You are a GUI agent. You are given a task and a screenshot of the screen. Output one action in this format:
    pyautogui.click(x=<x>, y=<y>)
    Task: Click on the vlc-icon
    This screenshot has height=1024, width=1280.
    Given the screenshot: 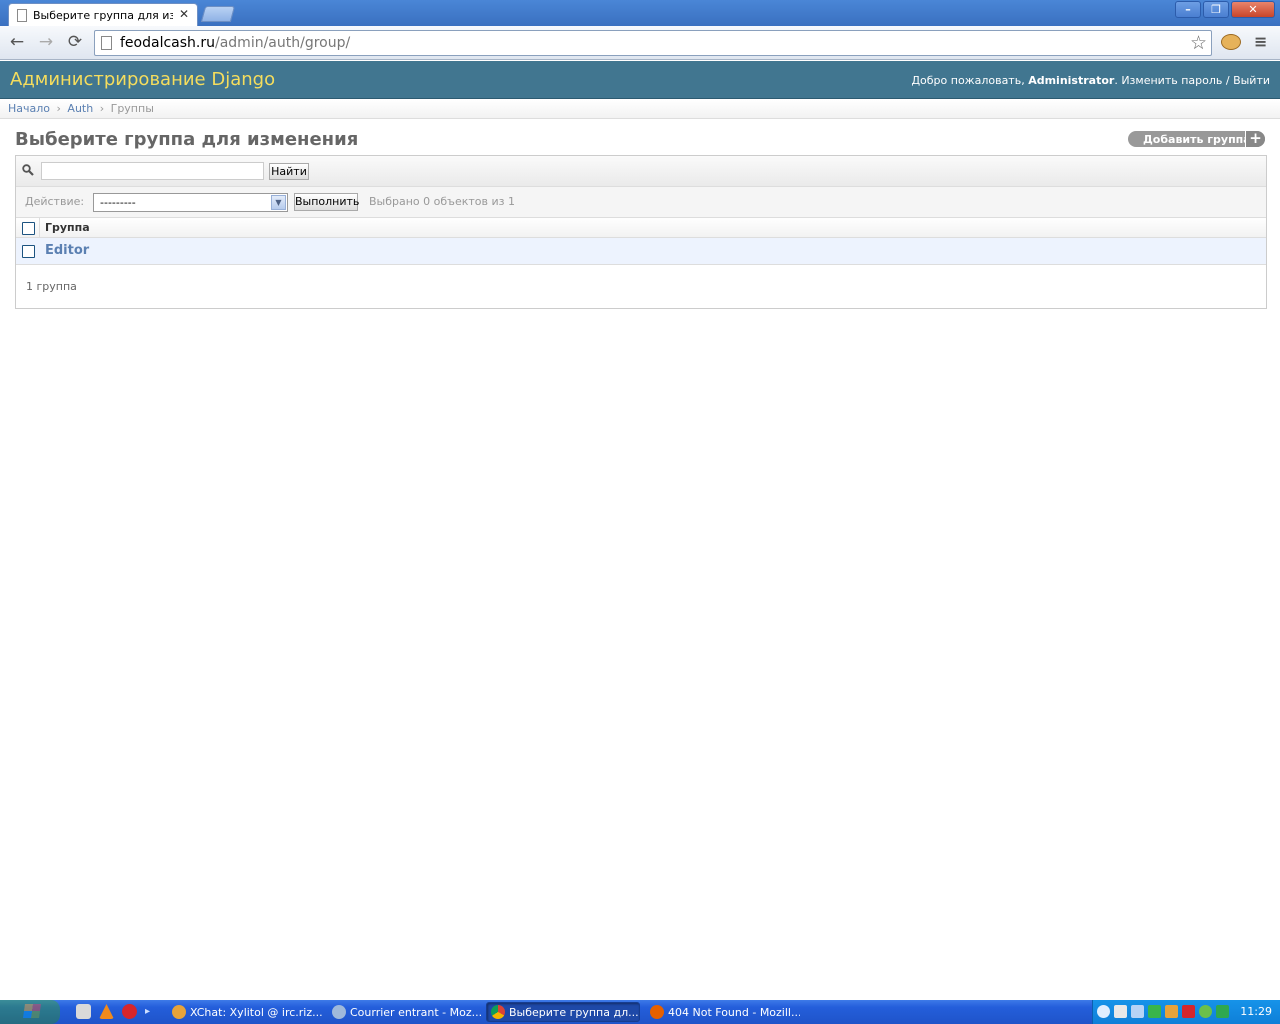 What is the action you would take?
    pyautogui.click(x=106, y=1011)
    